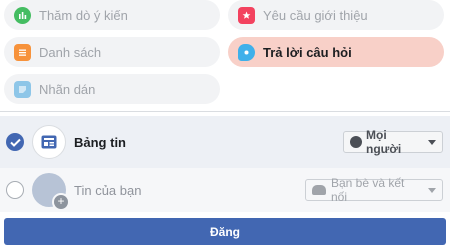  What do you see at coordinates (22, 15) in the screenshot?
I see `poll-icon` at bounding box center [22, 15].